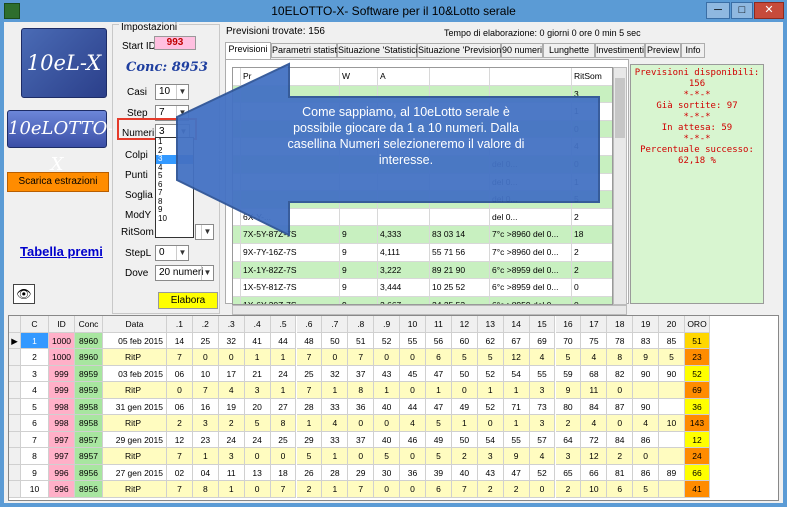 The height and width of the screenshot is (507, 787). I want to click on table-cell: 10, so click(35, 489).